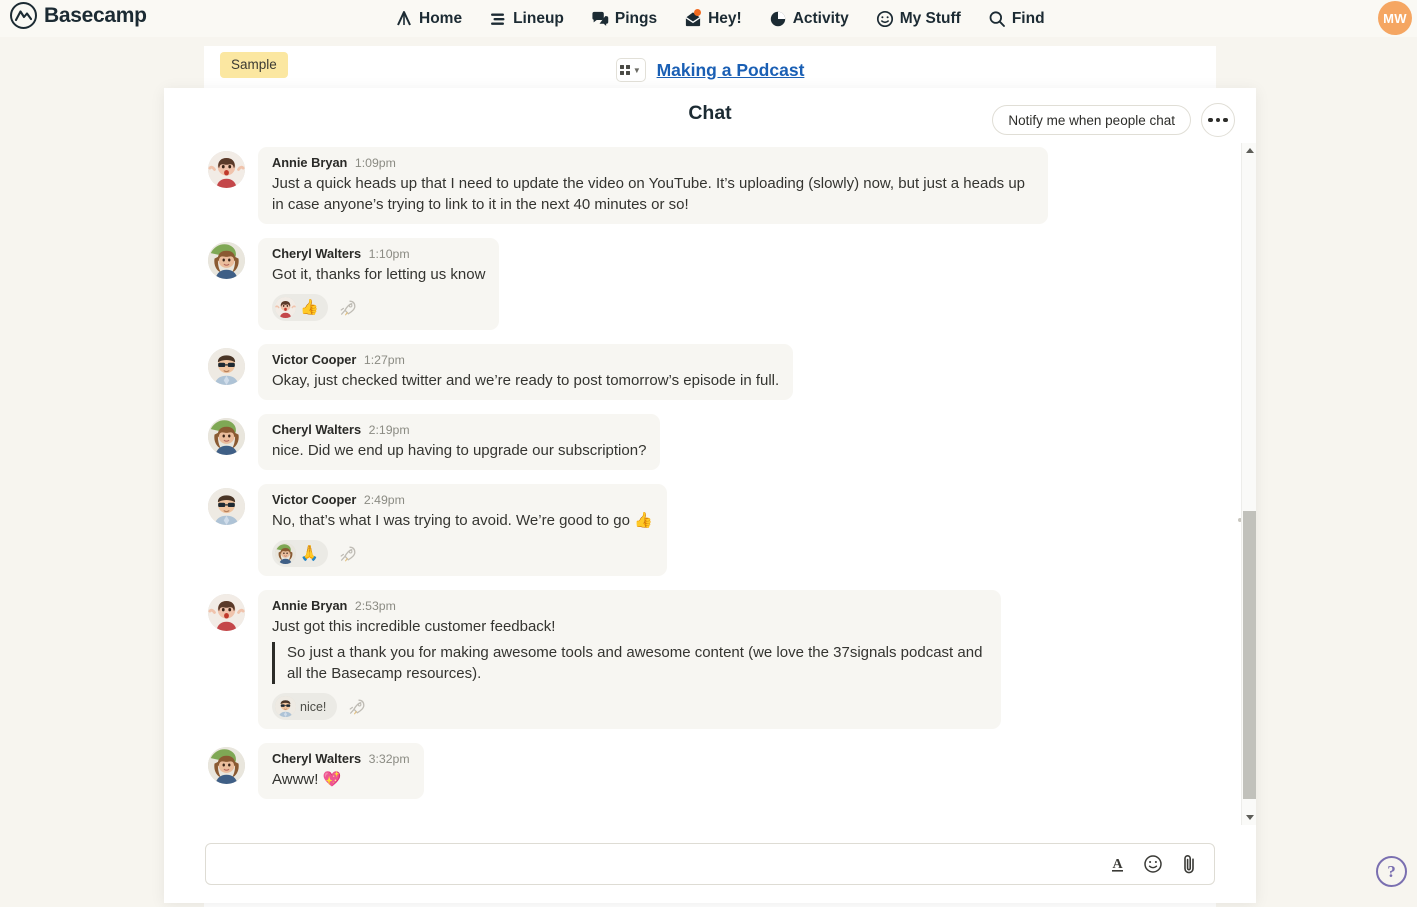  Describe the element at coordinates (1189, 864) in the screenshot. I see `attachment-clip-icon` at that location.